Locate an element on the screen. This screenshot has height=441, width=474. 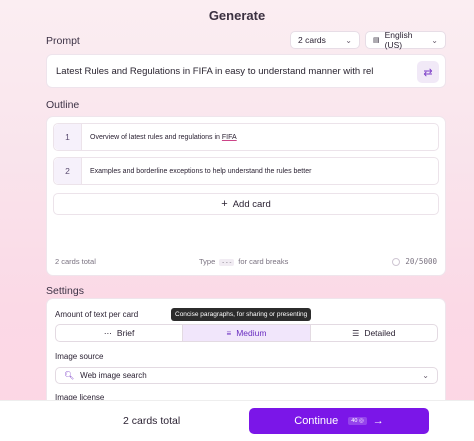
footer-cards-total: 2 cards total is located at coordinates (152, 421).